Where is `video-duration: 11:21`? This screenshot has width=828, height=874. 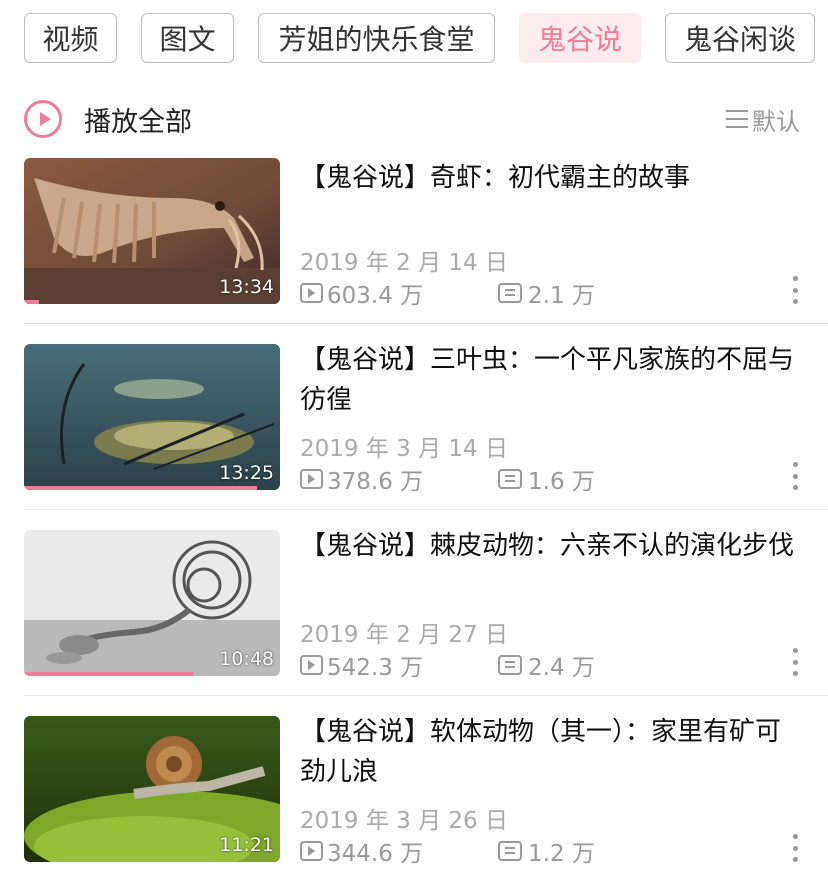
video-duration: 11:21 is located at coordinates (246, 845).